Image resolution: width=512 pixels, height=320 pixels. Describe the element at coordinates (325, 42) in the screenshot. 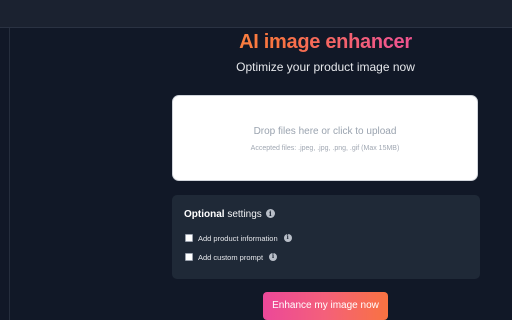

I see `page-title: AI image enhancer` at that location.